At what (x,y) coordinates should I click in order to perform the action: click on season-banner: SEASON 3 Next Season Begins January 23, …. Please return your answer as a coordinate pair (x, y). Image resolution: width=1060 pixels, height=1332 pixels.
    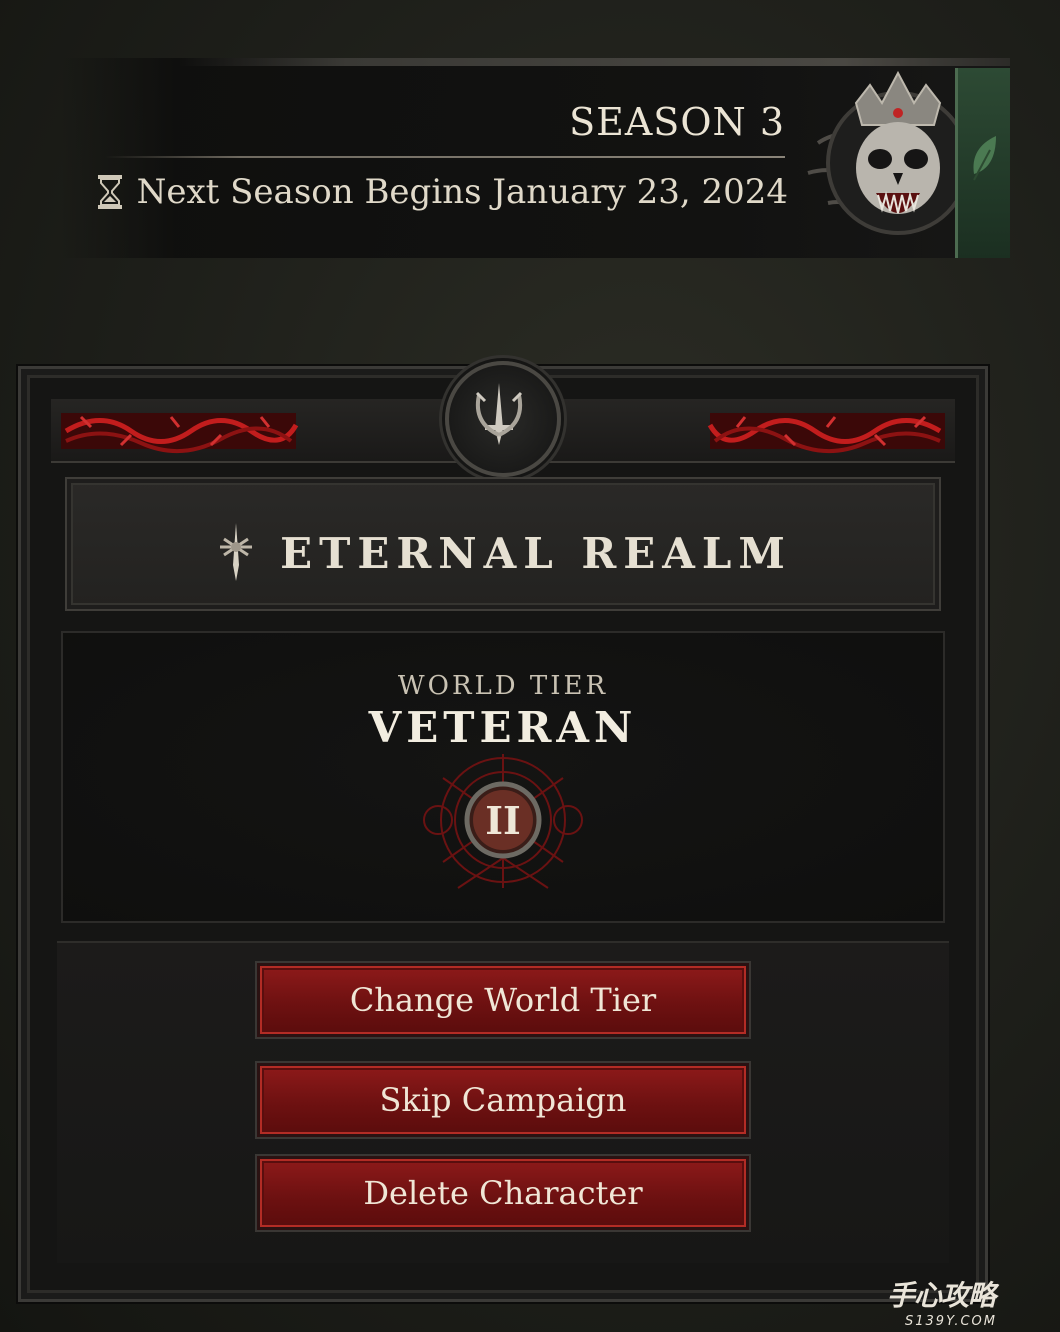
    Looking at the image, I should click on (535, 158).